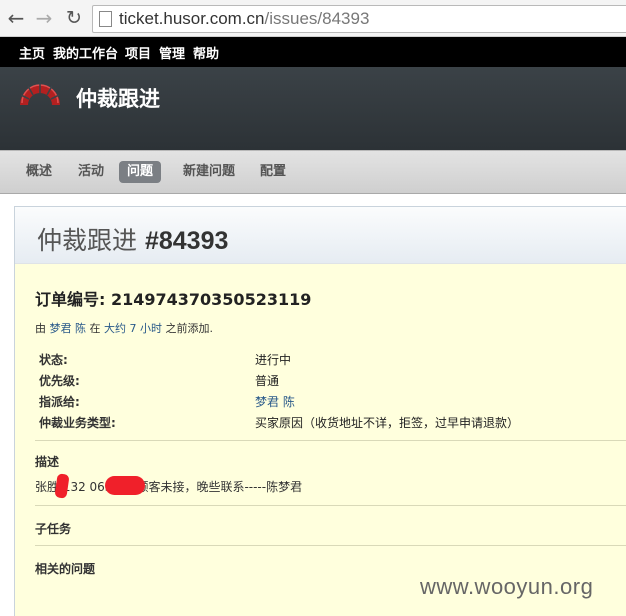 This screenshot has height=616, width=626. Describe the element at coordinates (53, 529) in the screenshot. I see `subtasks-title: 子任务` at that location.